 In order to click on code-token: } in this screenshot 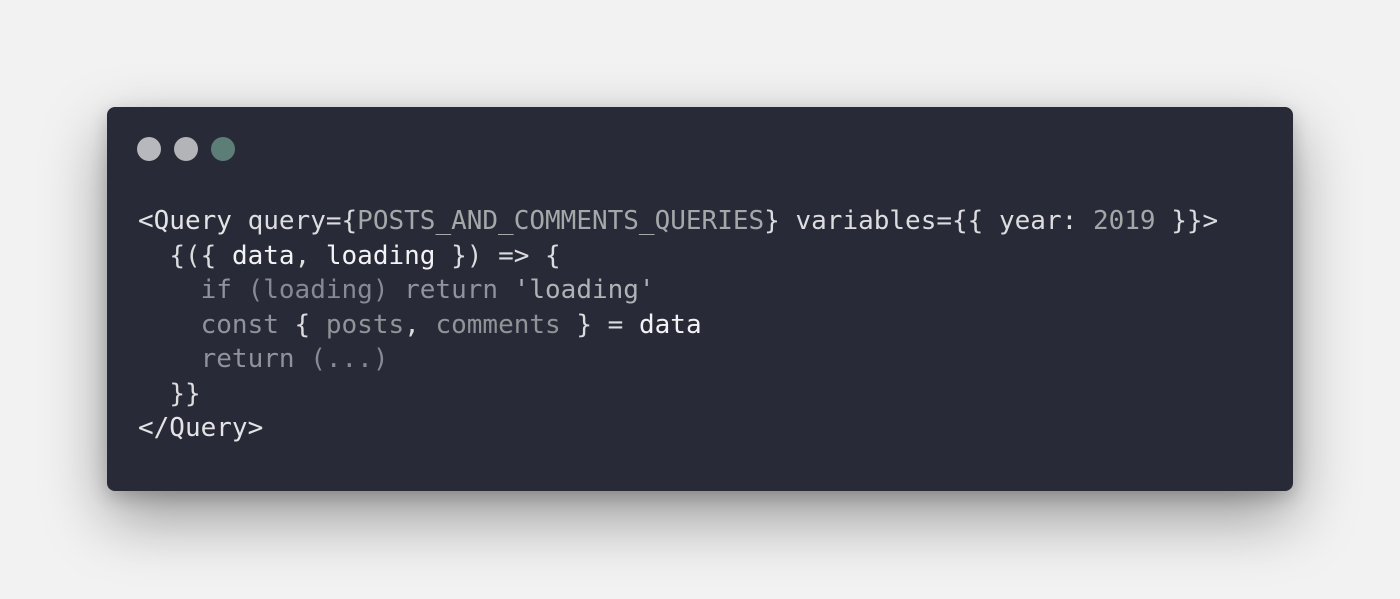, I will do `click(780, 221)`.